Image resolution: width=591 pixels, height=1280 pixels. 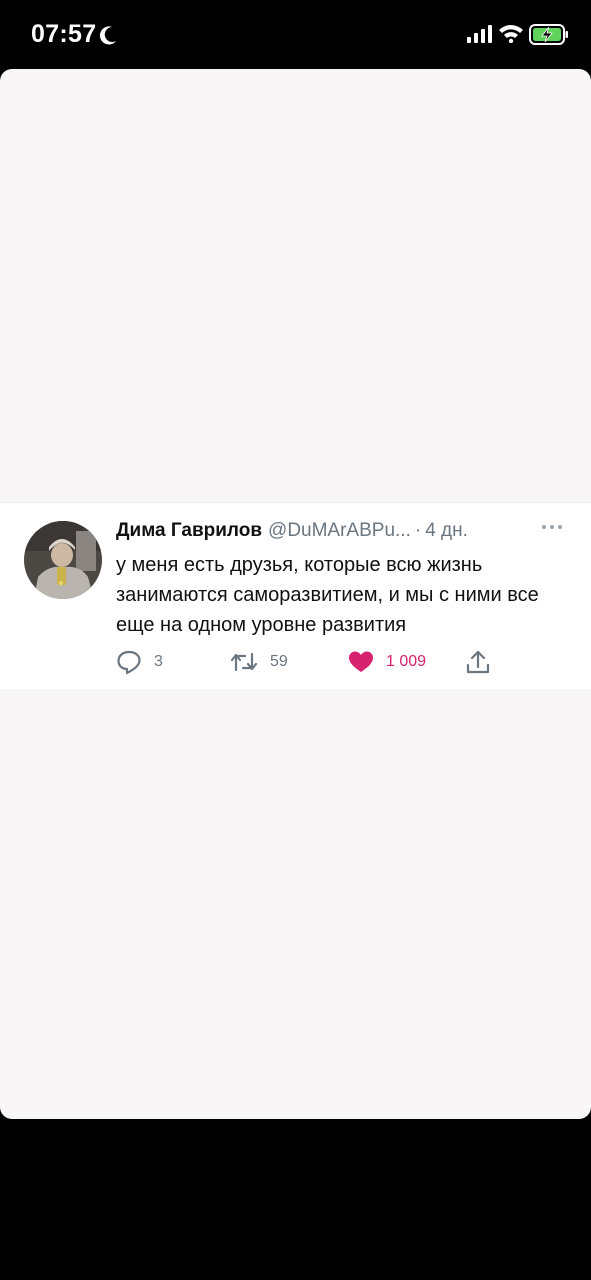 I want to click on wifi-icon, so click(x=511, y=34).